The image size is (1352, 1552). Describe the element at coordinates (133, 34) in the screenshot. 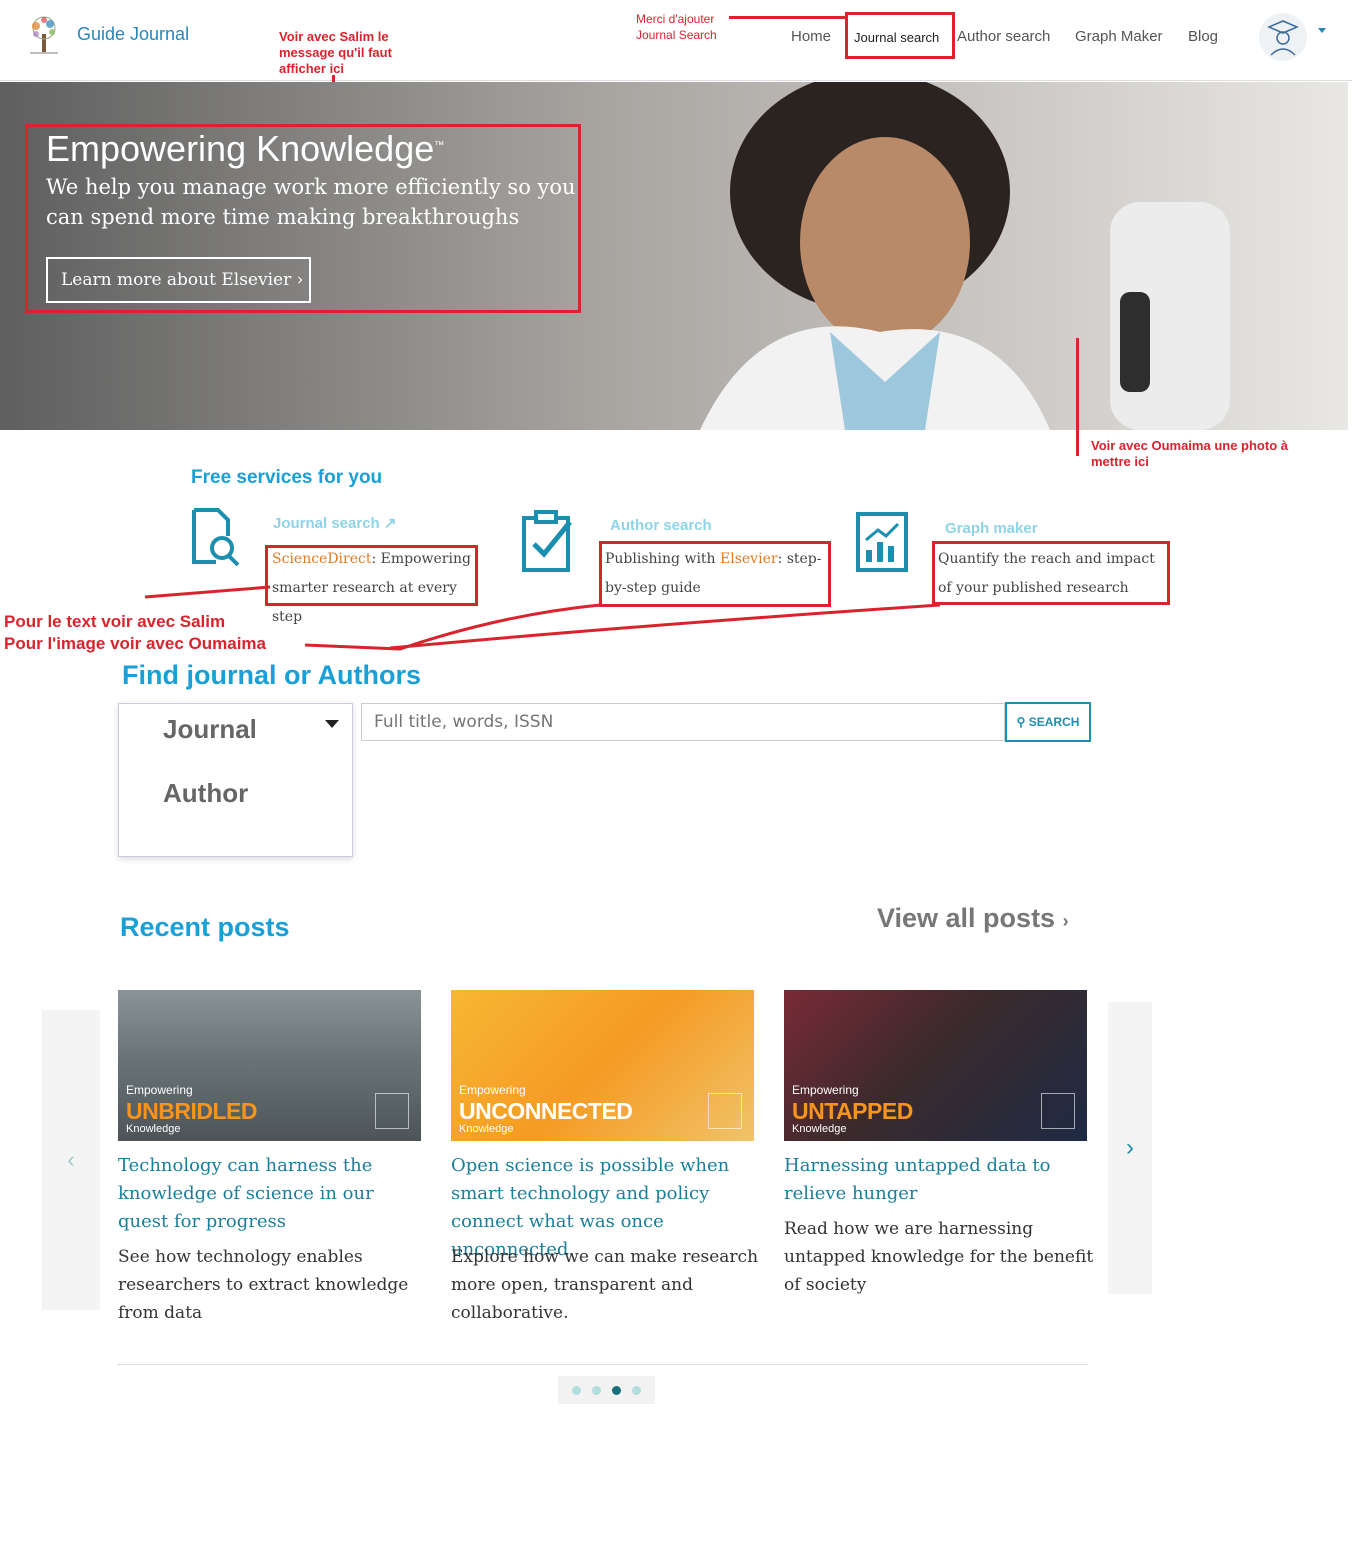

I see `logo-text: Guide Journal` at that location.